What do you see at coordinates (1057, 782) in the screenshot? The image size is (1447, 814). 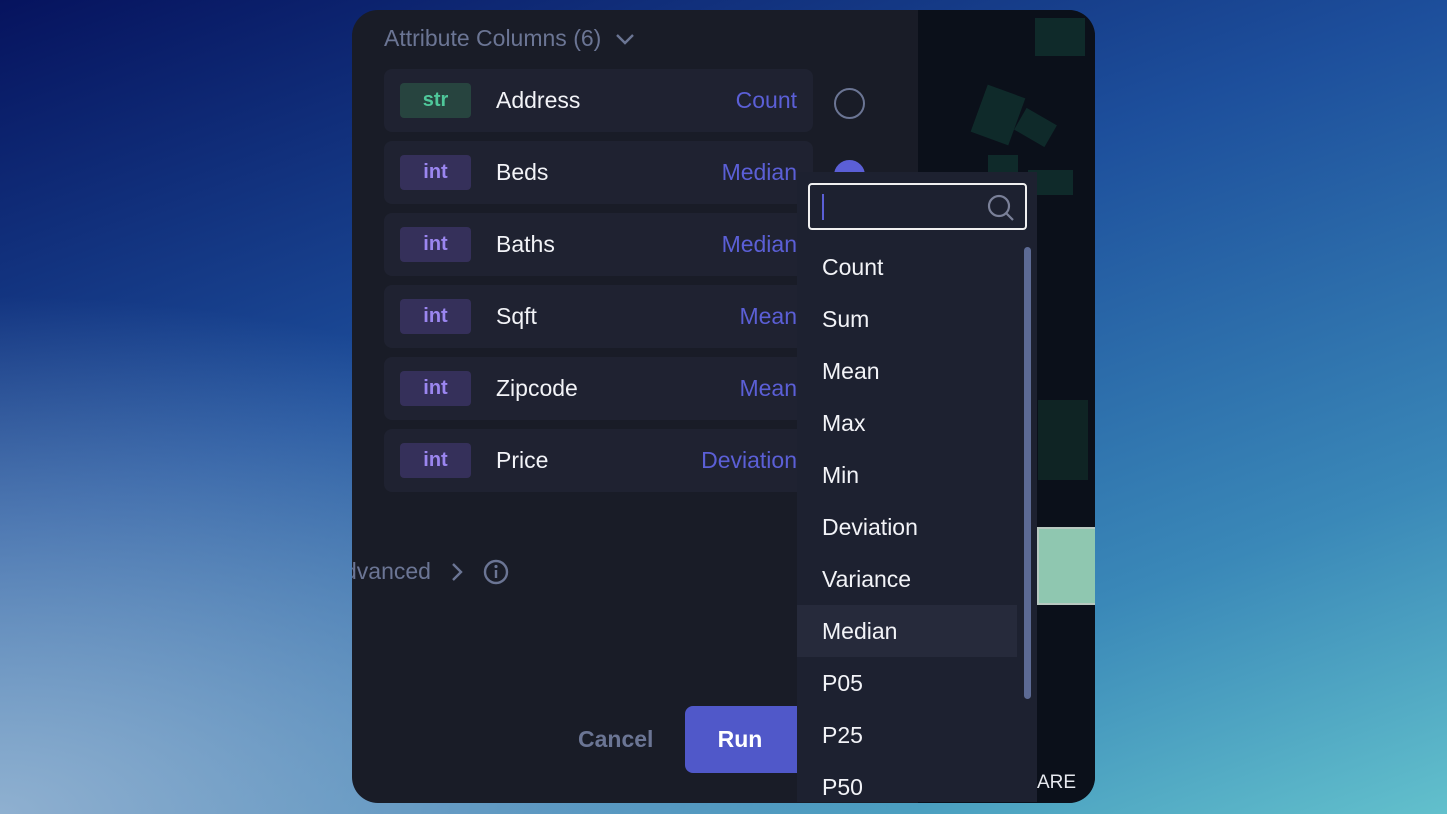 I see `map-label: ARE` at bounding box center [1057, 782].